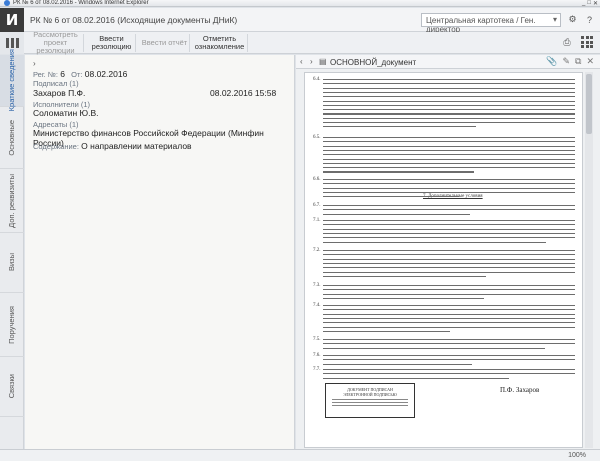 Image resolution: width=600 pixels, height=461 pixels. What do you see at coordinates (554, 19) in the screenshot?
I see `chevron-down-icon: ▾` at bounding box center [554, 19].